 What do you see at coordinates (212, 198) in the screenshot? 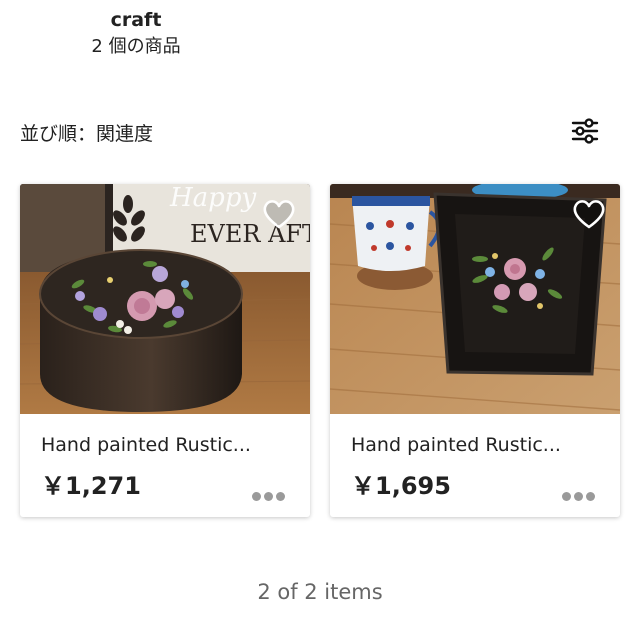
I see `photo-sign-script: Happy` at bounding box center [212, 198].